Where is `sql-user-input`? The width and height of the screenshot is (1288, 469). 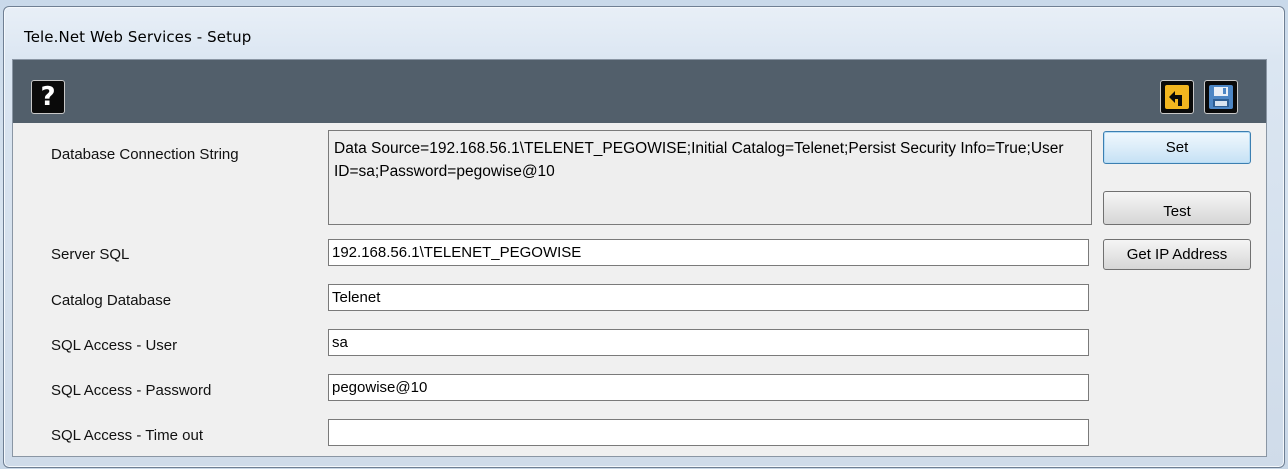
sql-user-input is located at coordinates (708, 342).